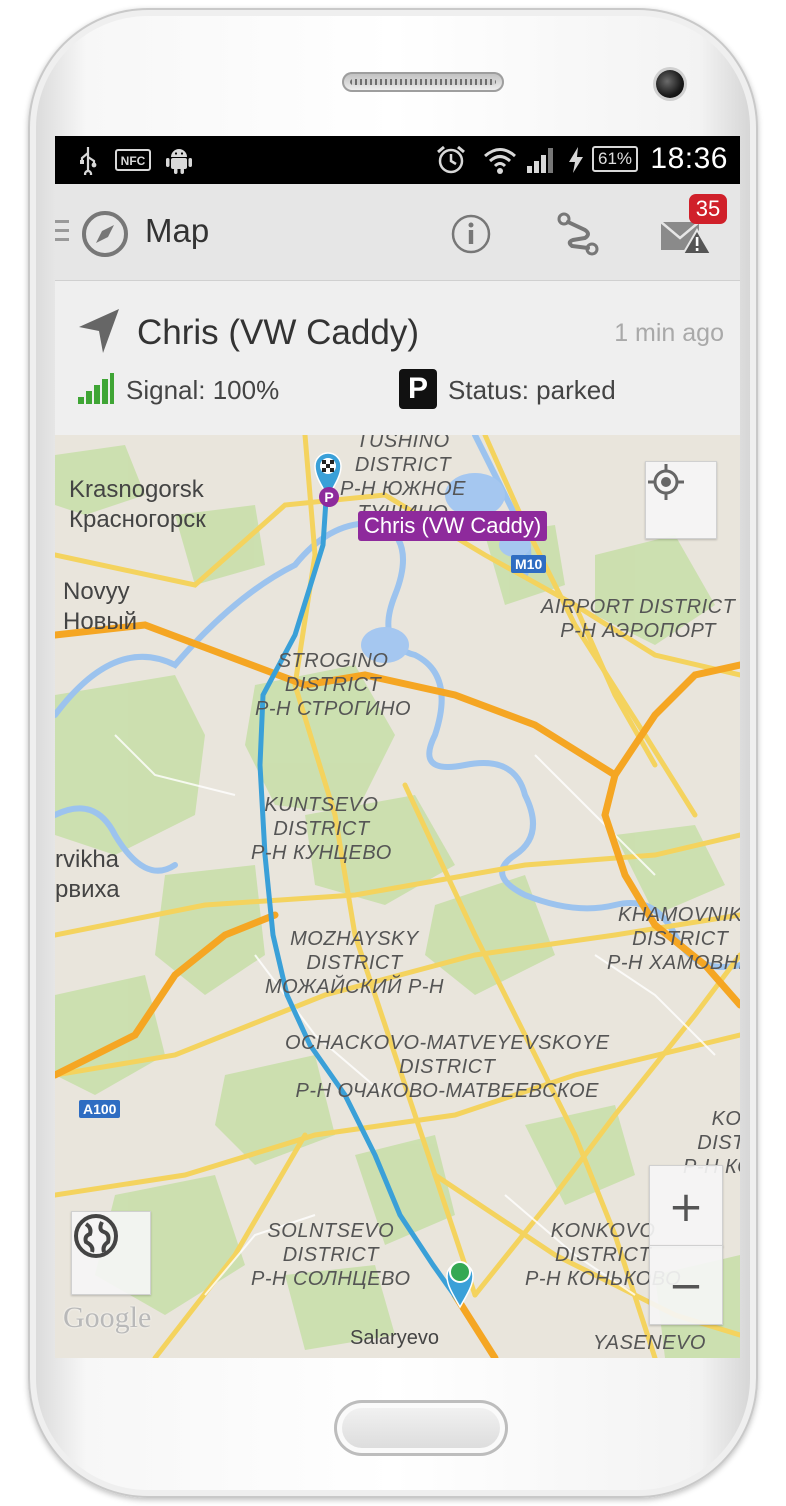 Image resolution: width=786 pixels, height=1506 pixels. Describe the element at coordinates (576, 160) in the screenshot. I see `charging-icon` at that location.